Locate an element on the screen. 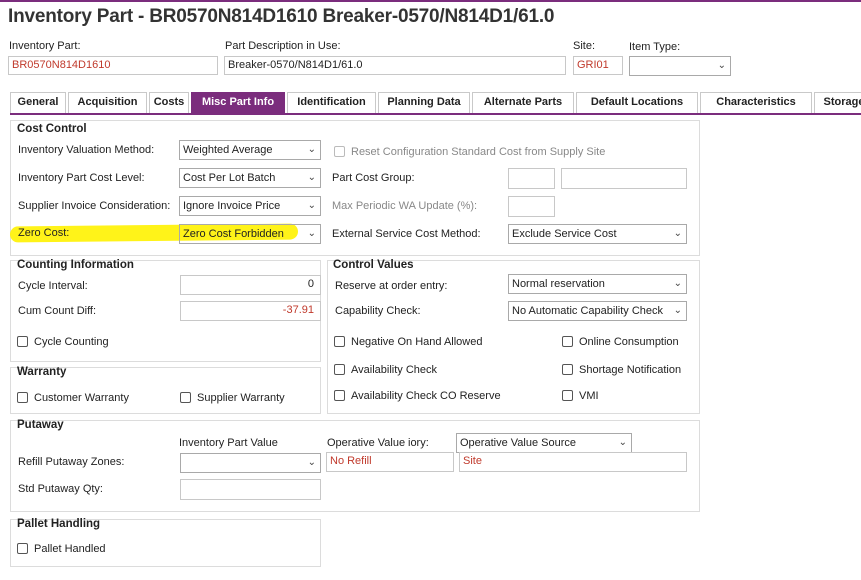 The width and height of the screenshot is (861, 580). cycle-interval-label: Cycle Interval: is located at coordinates (53, 286).